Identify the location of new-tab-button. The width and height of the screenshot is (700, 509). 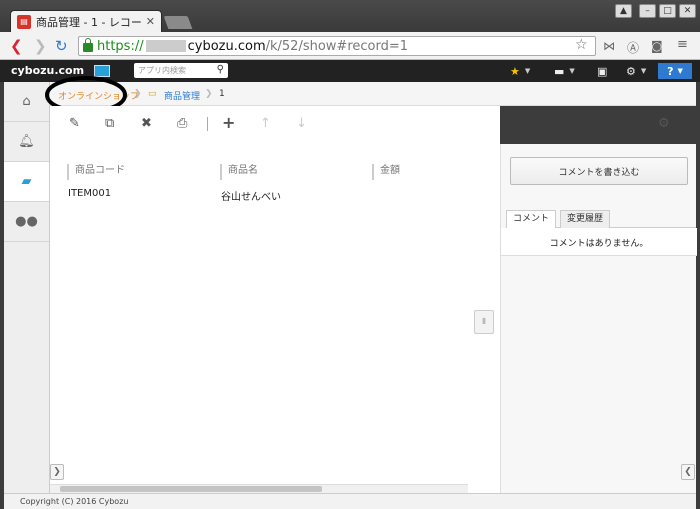
(178, 22).